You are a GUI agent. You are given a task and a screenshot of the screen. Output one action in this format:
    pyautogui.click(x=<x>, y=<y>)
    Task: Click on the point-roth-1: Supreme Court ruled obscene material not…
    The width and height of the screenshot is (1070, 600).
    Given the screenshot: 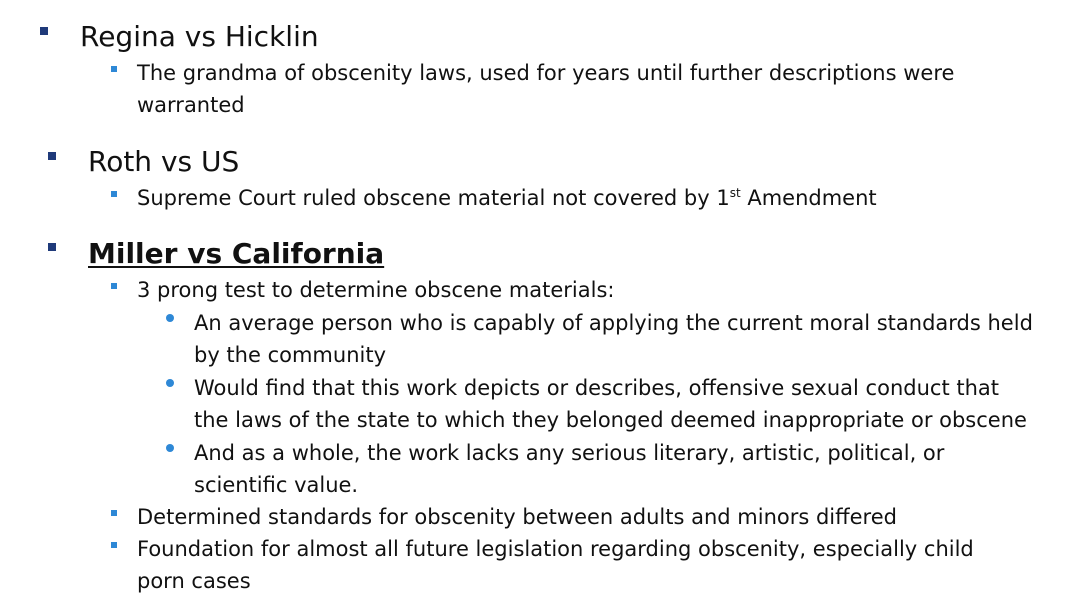 What is the action you would take?
    pyautogui.click(x=567, y=198)
    